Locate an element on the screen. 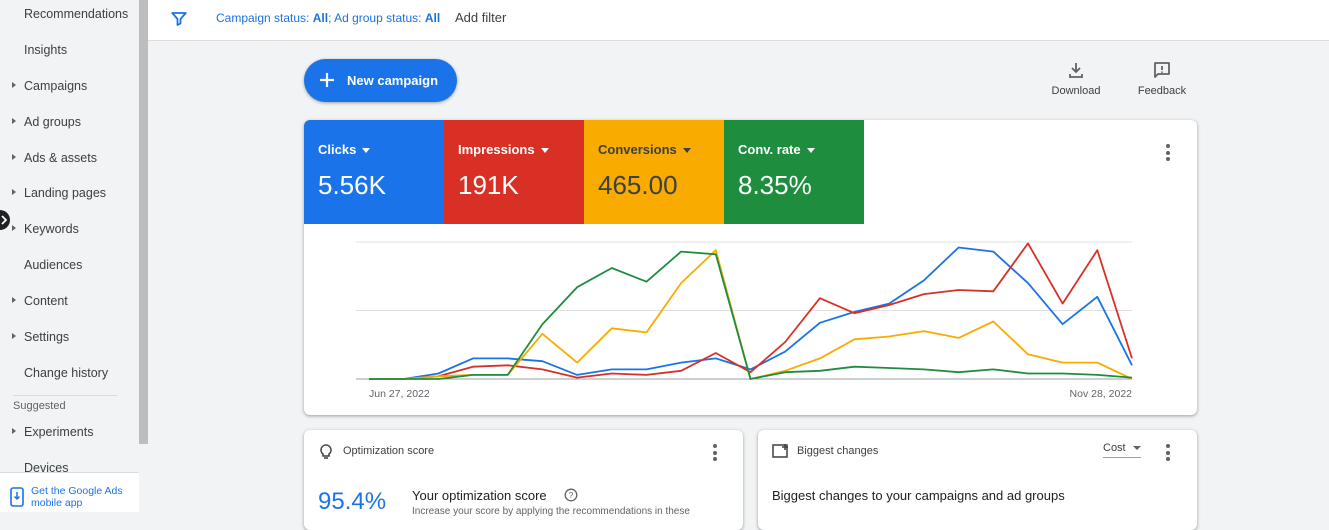 This screenshot has height=530, width=1329. new-campaign-label: New campaign is located at coordinates (393, 80).